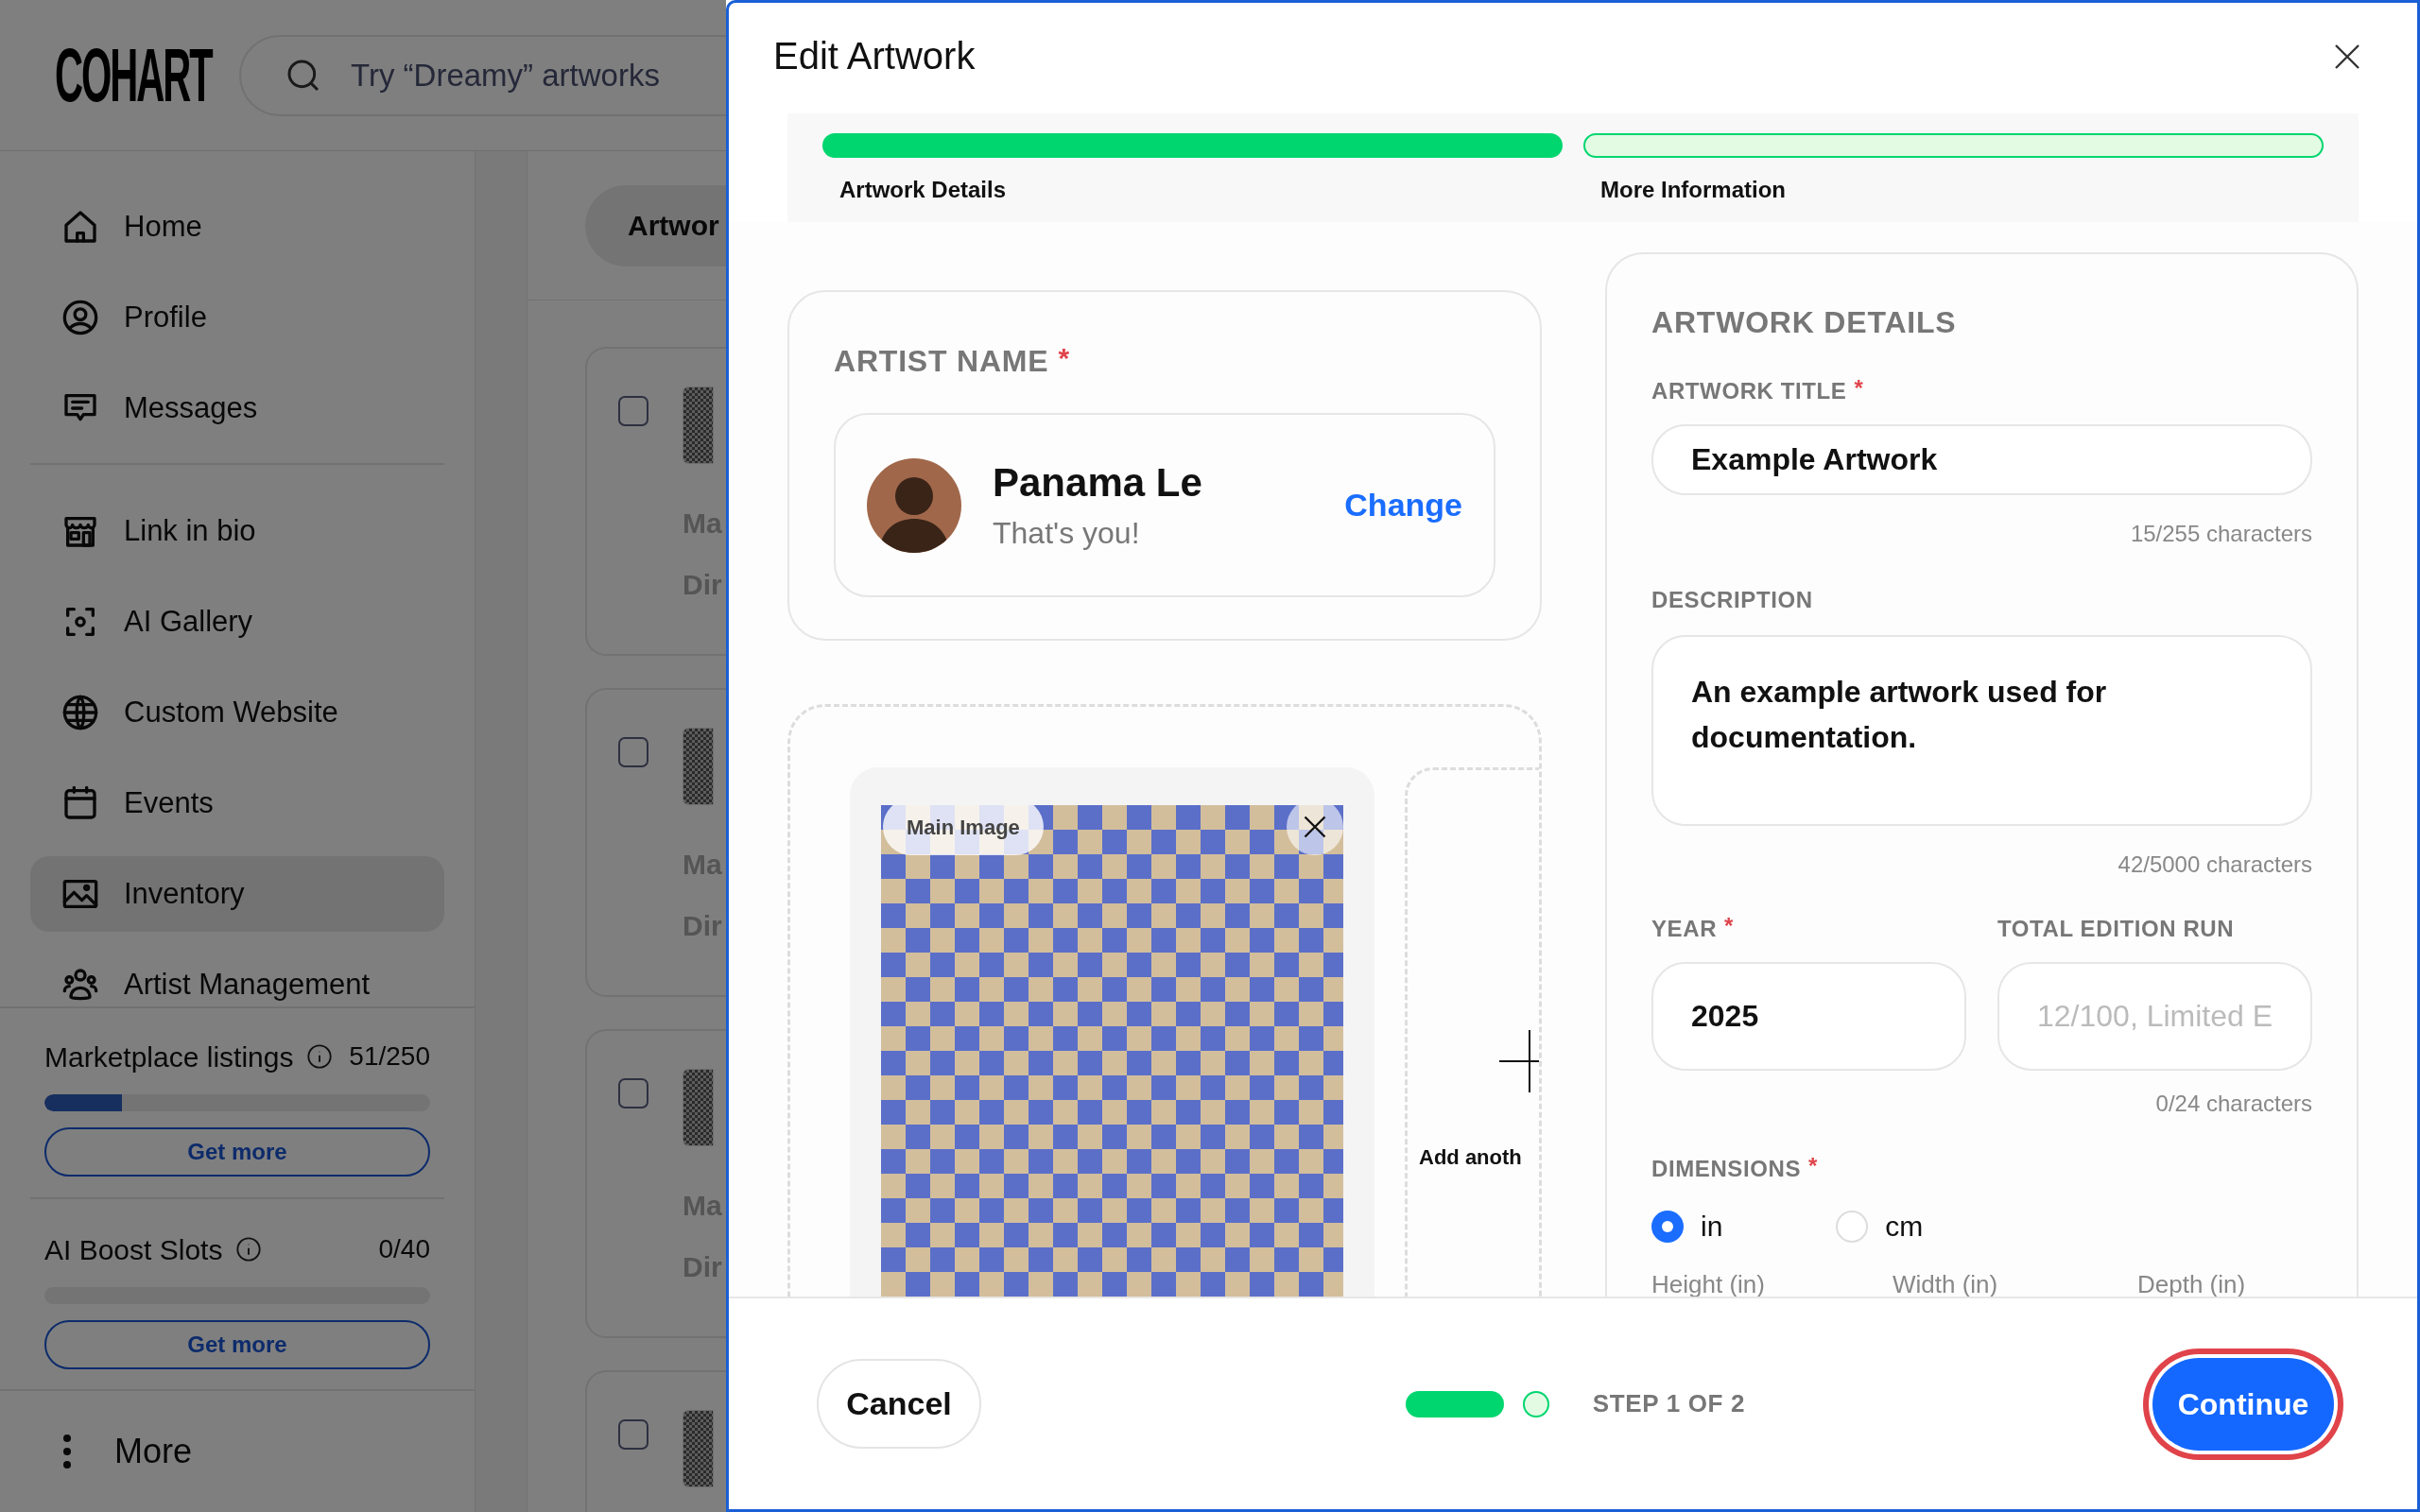 This screenshot has height=1512, width=2420. Describe the element at coordinates (237, 227) in the screenshot. I see `sidebar-item: Home` at that location.